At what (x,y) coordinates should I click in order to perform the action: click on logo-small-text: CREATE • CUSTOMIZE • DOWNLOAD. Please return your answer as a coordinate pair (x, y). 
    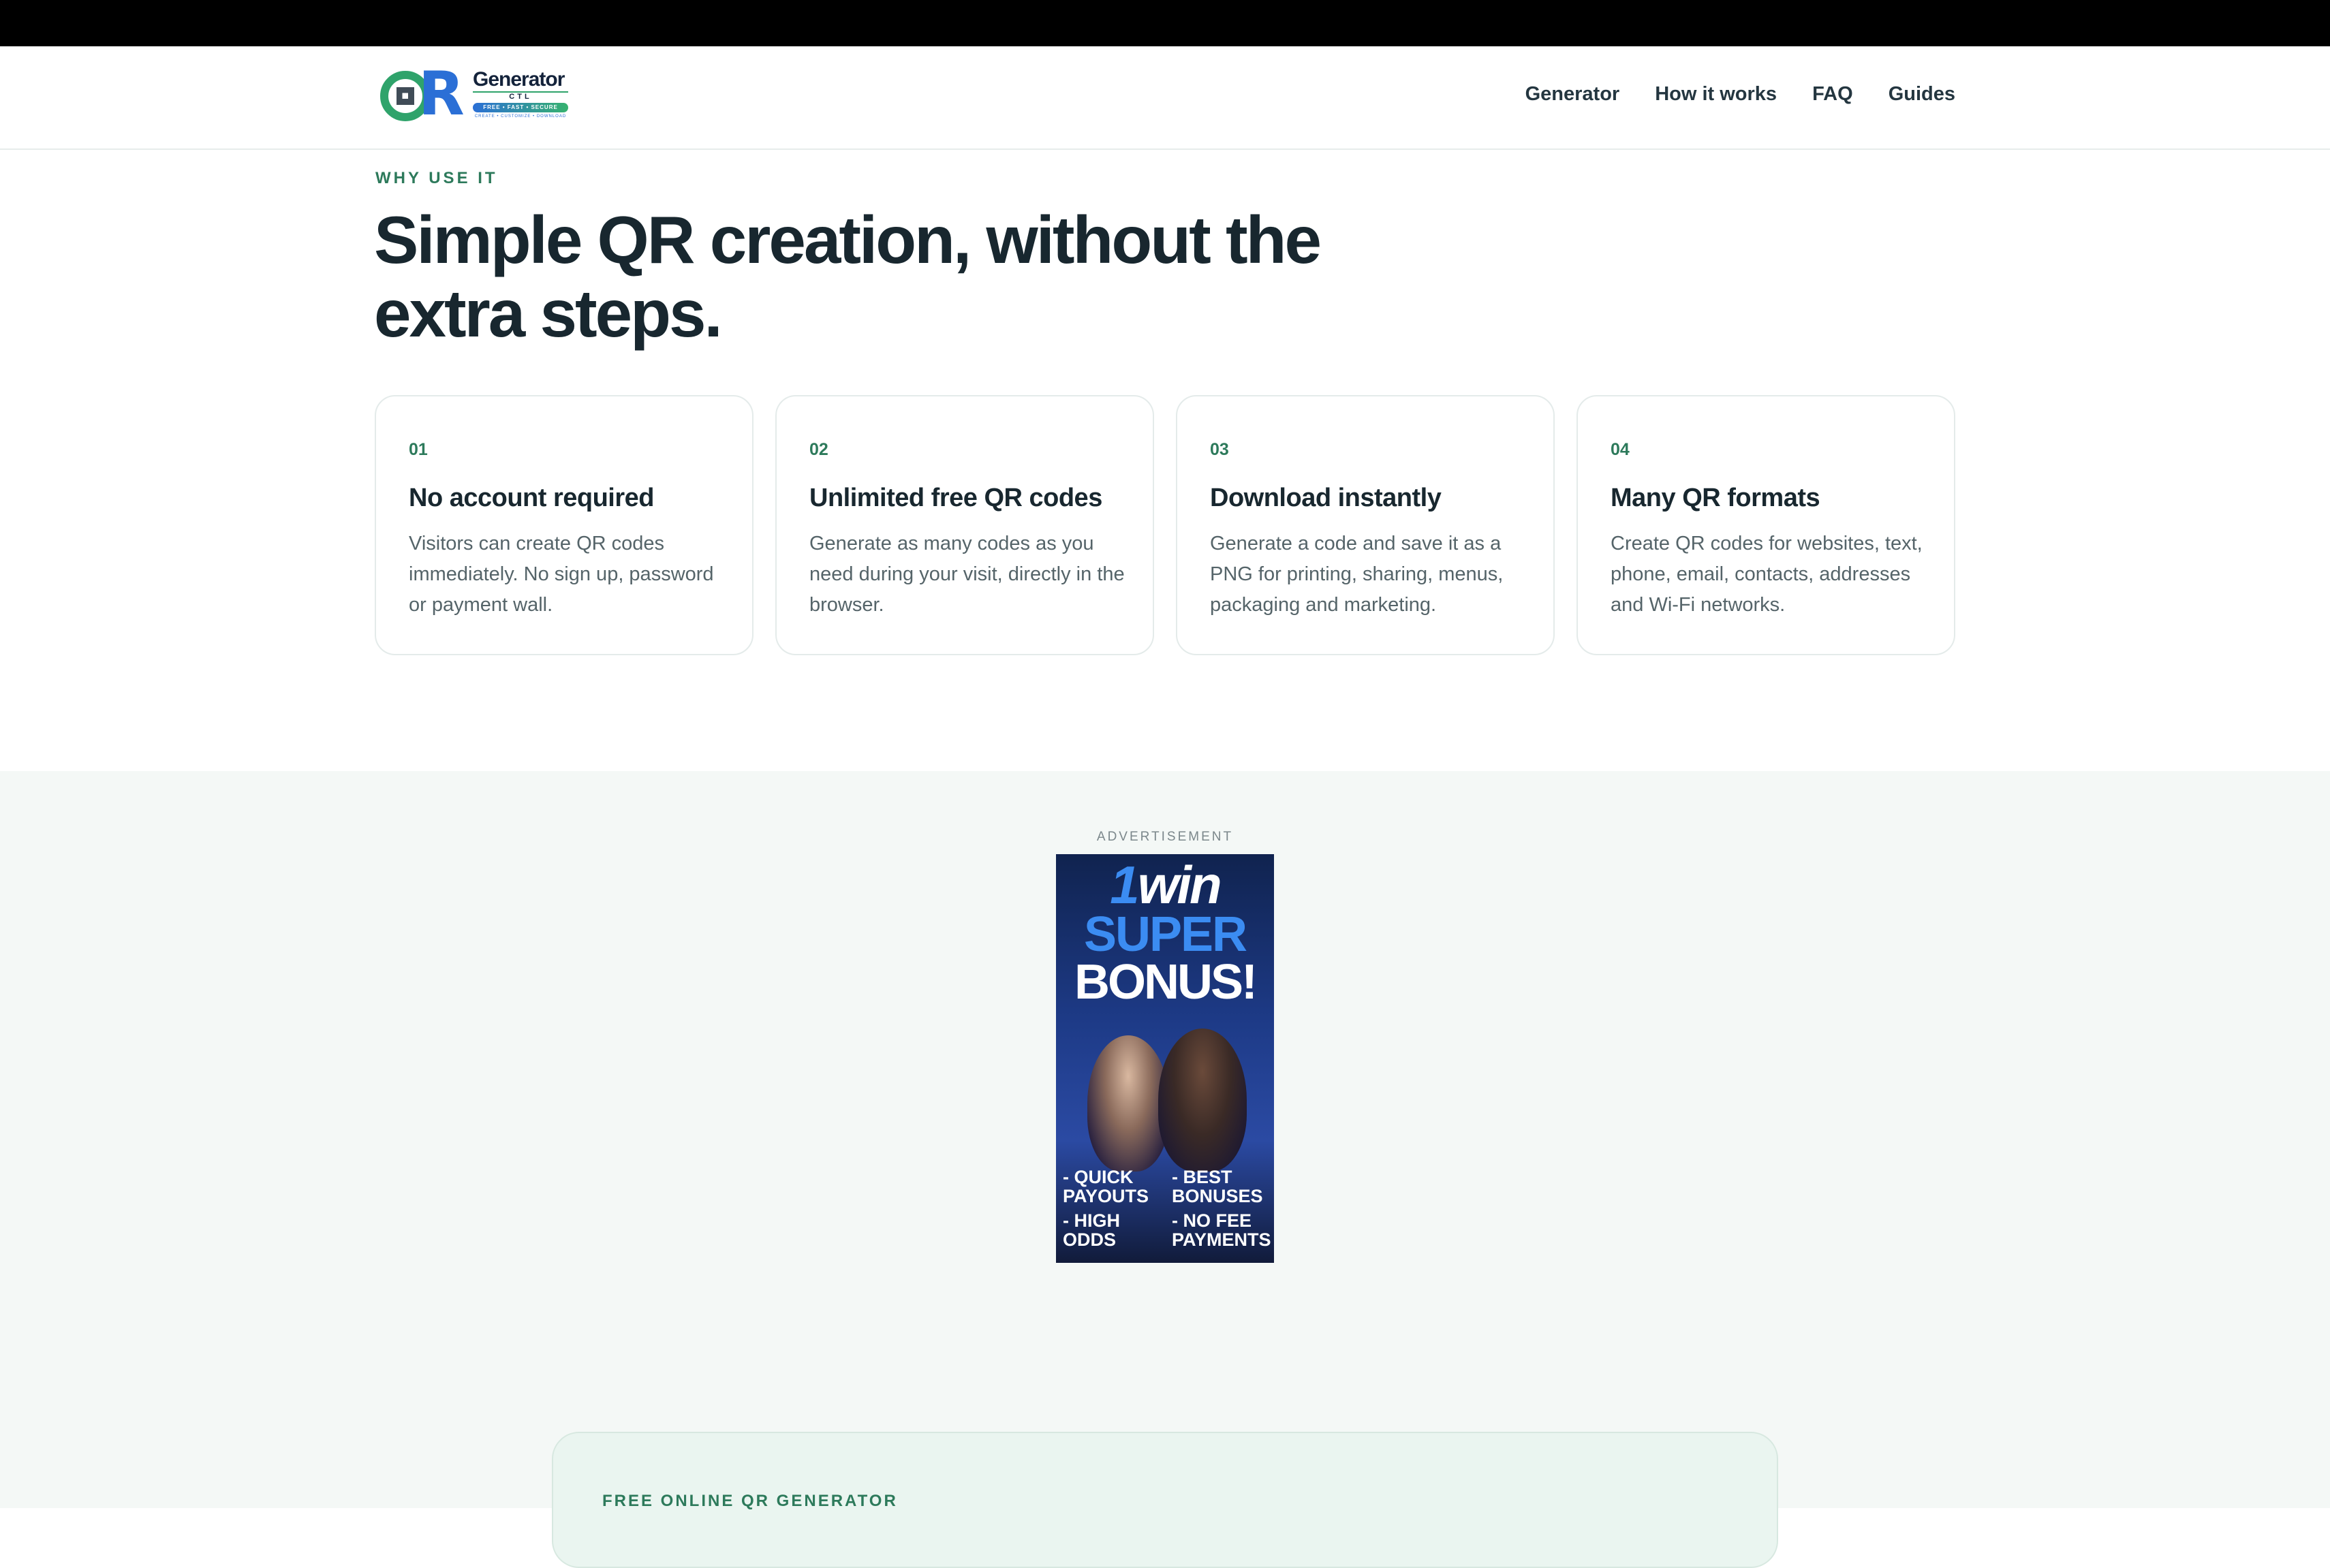
    Looking at the image, I should click on (520, 116).